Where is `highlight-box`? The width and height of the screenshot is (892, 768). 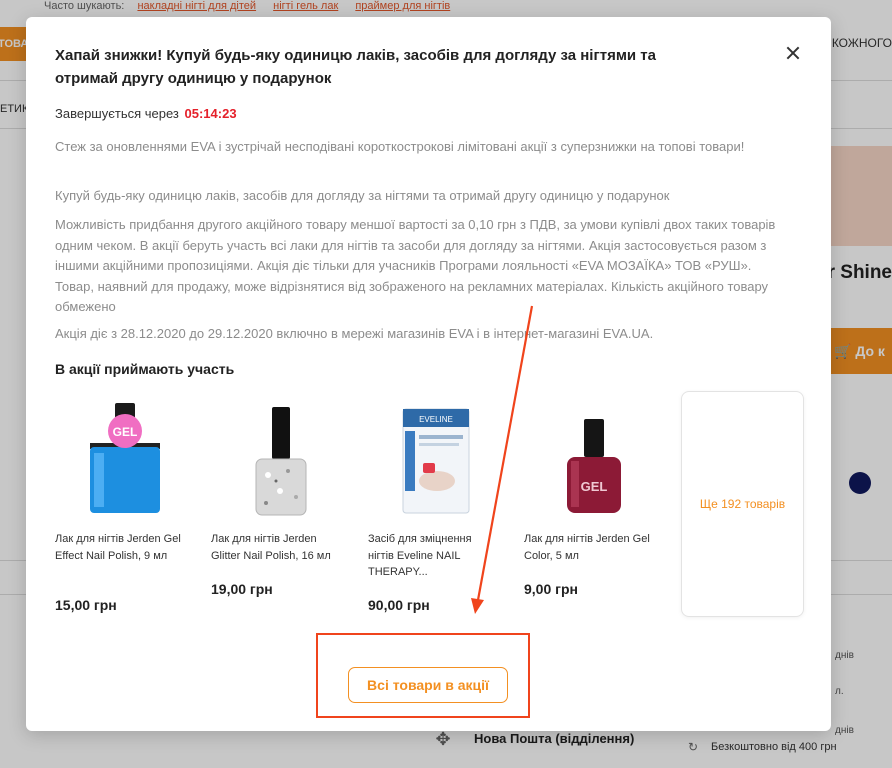 highlight-box is located at coordinates (423, 675).